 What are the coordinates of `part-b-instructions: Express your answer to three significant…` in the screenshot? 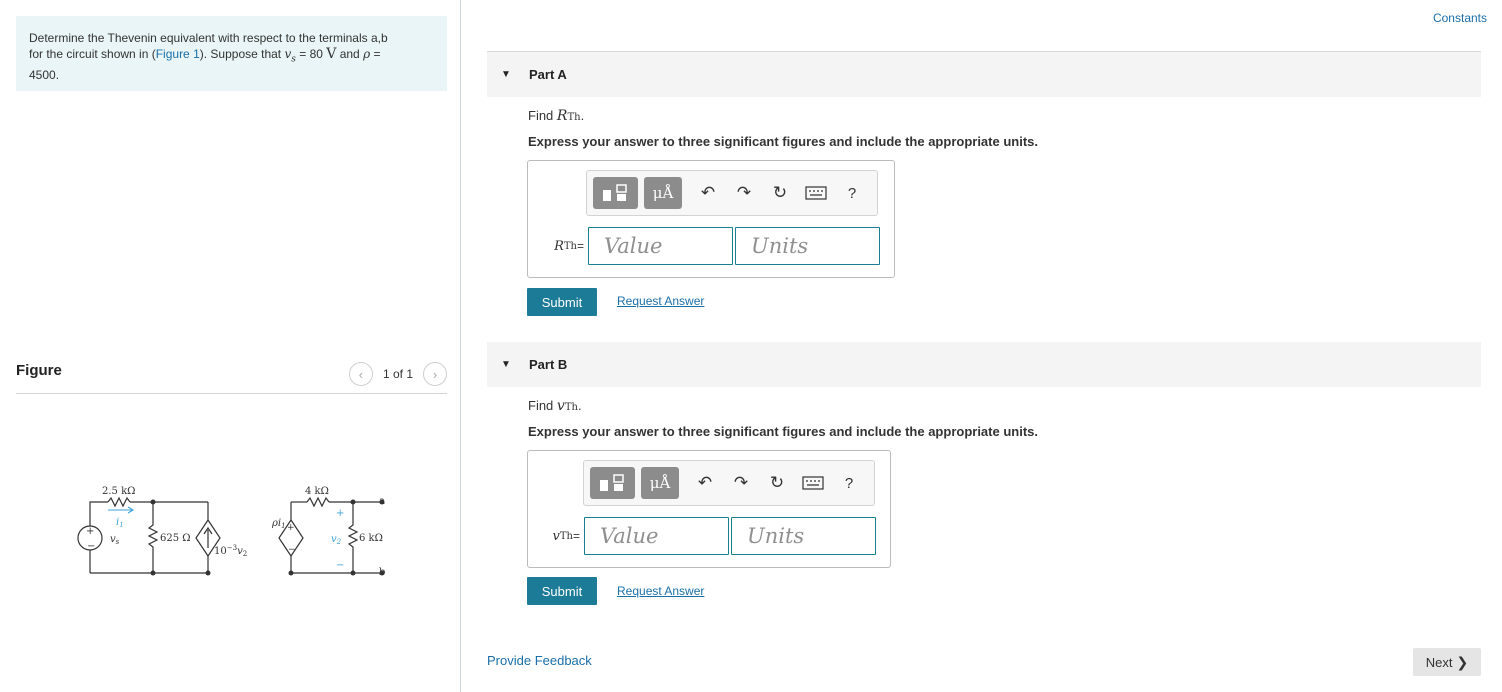 It's located at (783, 431).